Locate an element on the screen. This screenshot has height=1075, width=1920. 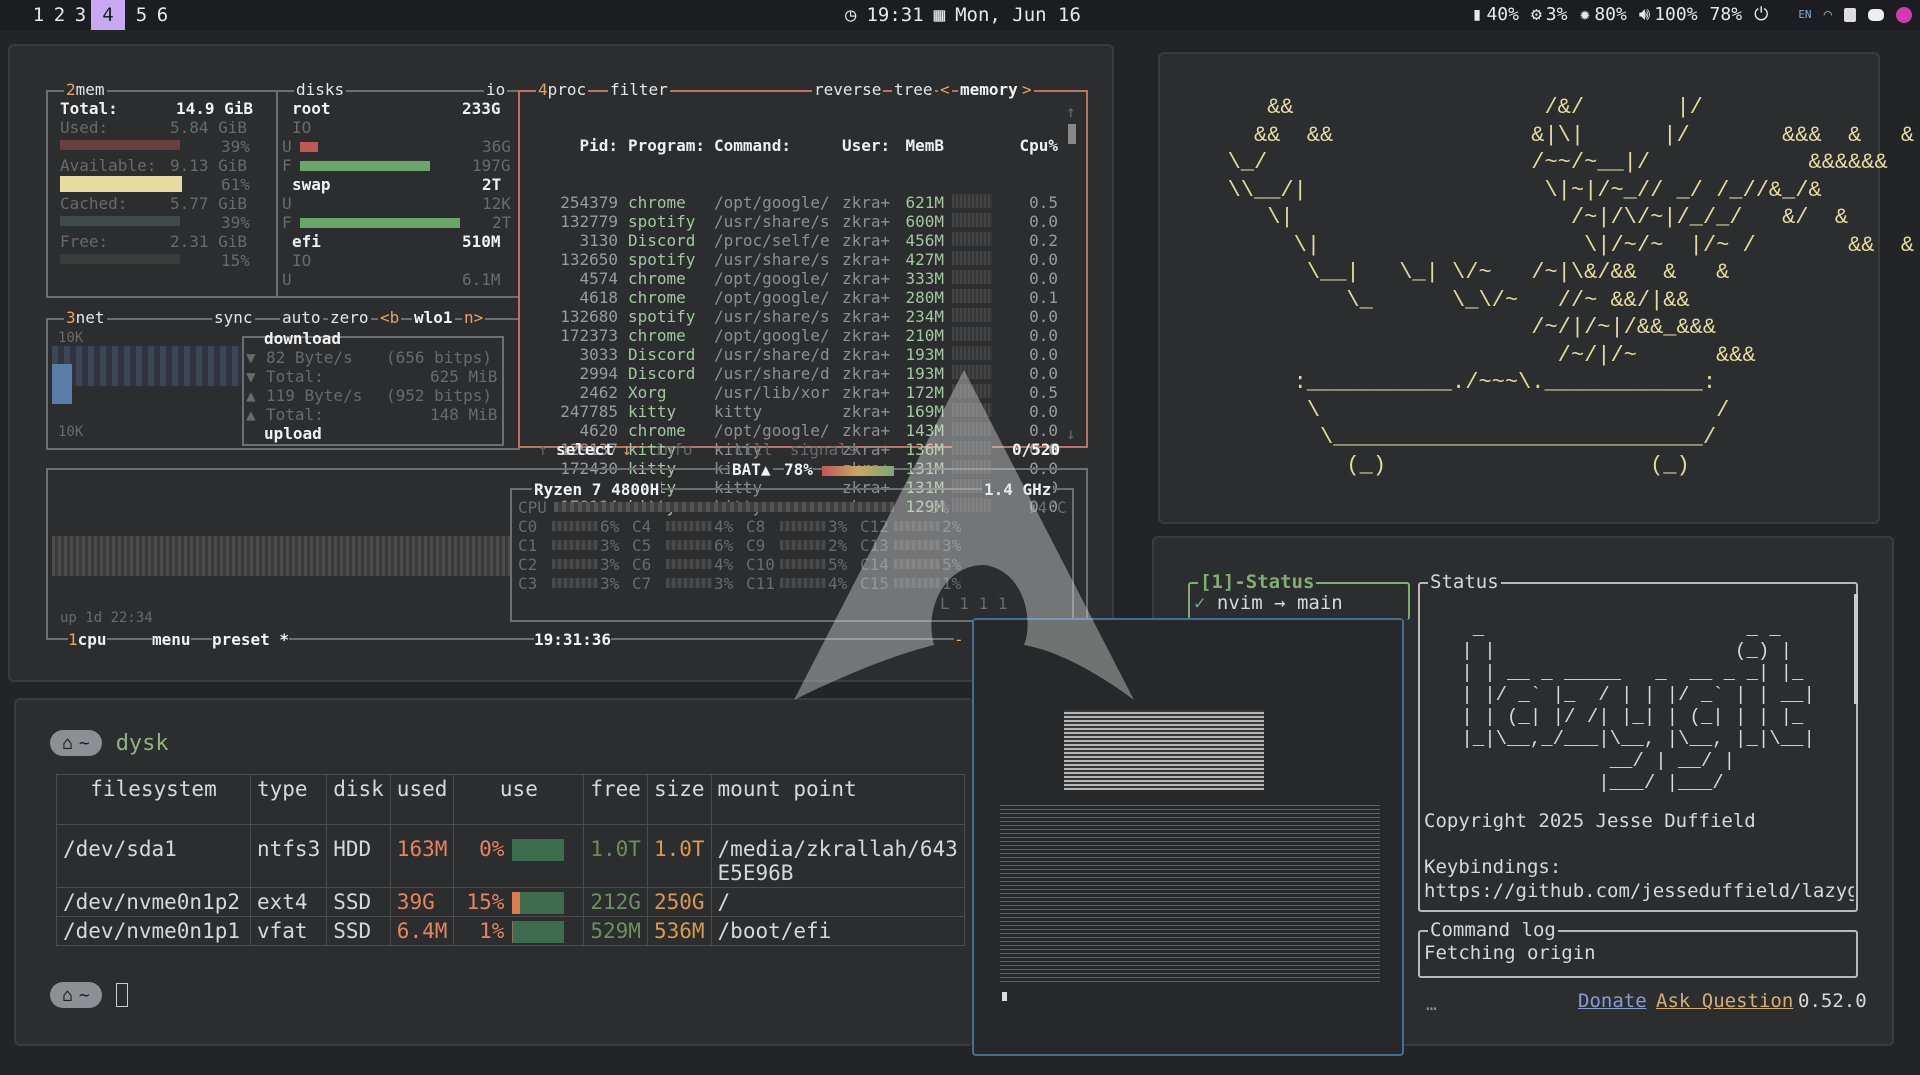
floating-terminal-window is located at coordinates (1188, 837).